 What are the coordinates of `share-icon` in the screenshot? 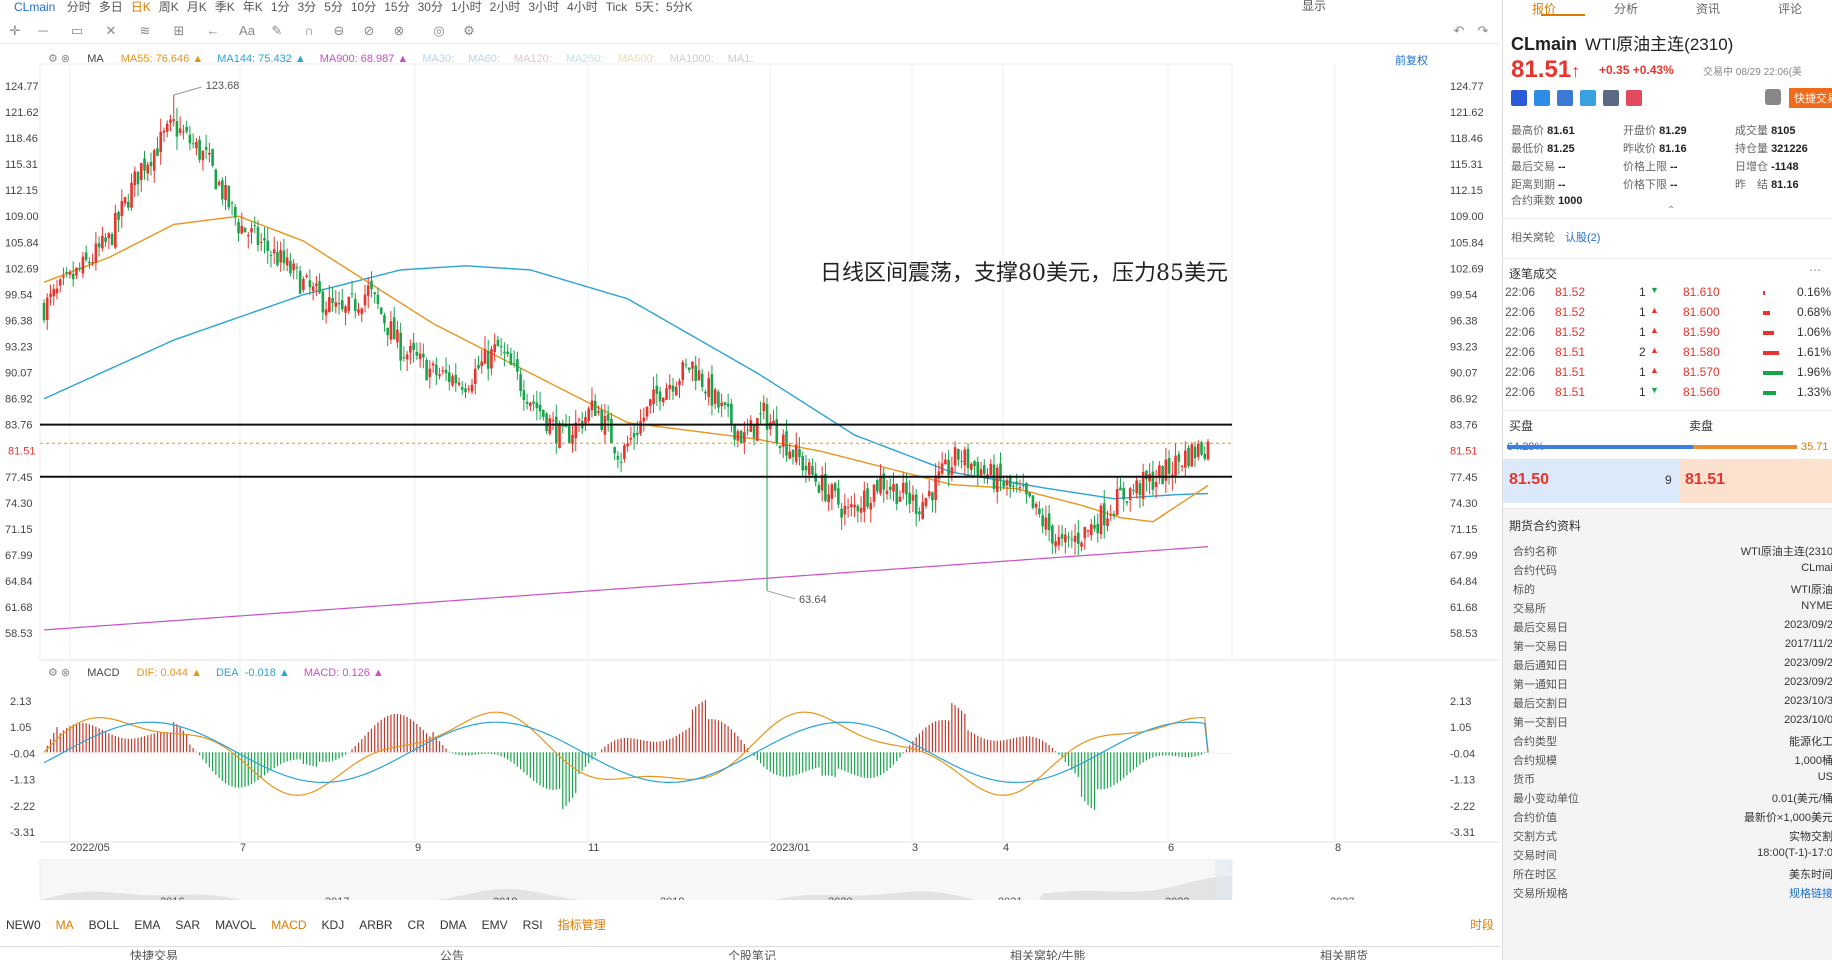 It's located at (1565, 98).